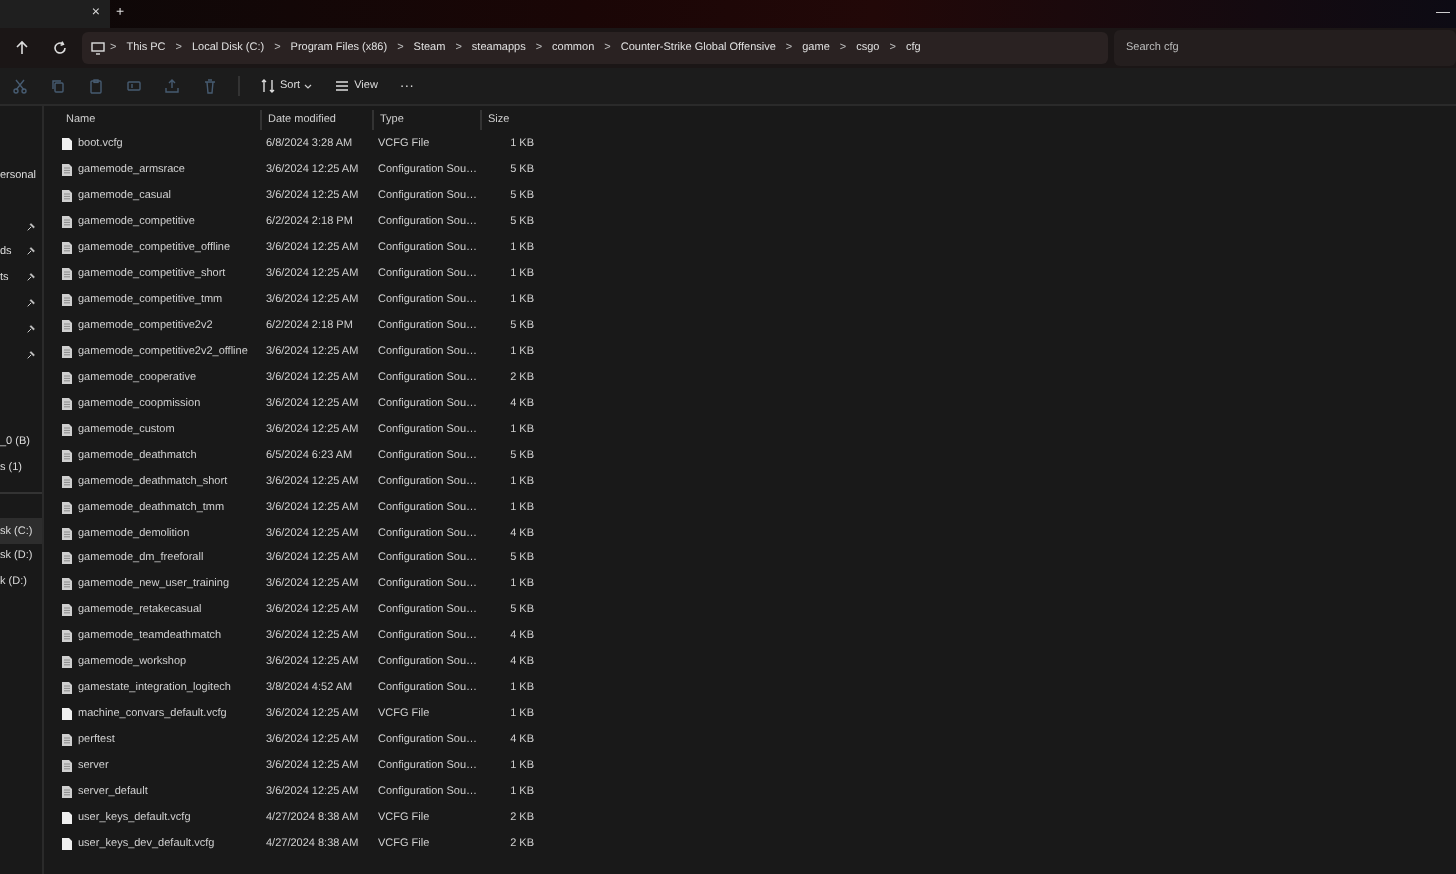 Image resolution: width=1456 pixels, height=874 pixels. I want to click on up-arrow-icon, so click(22, 48).